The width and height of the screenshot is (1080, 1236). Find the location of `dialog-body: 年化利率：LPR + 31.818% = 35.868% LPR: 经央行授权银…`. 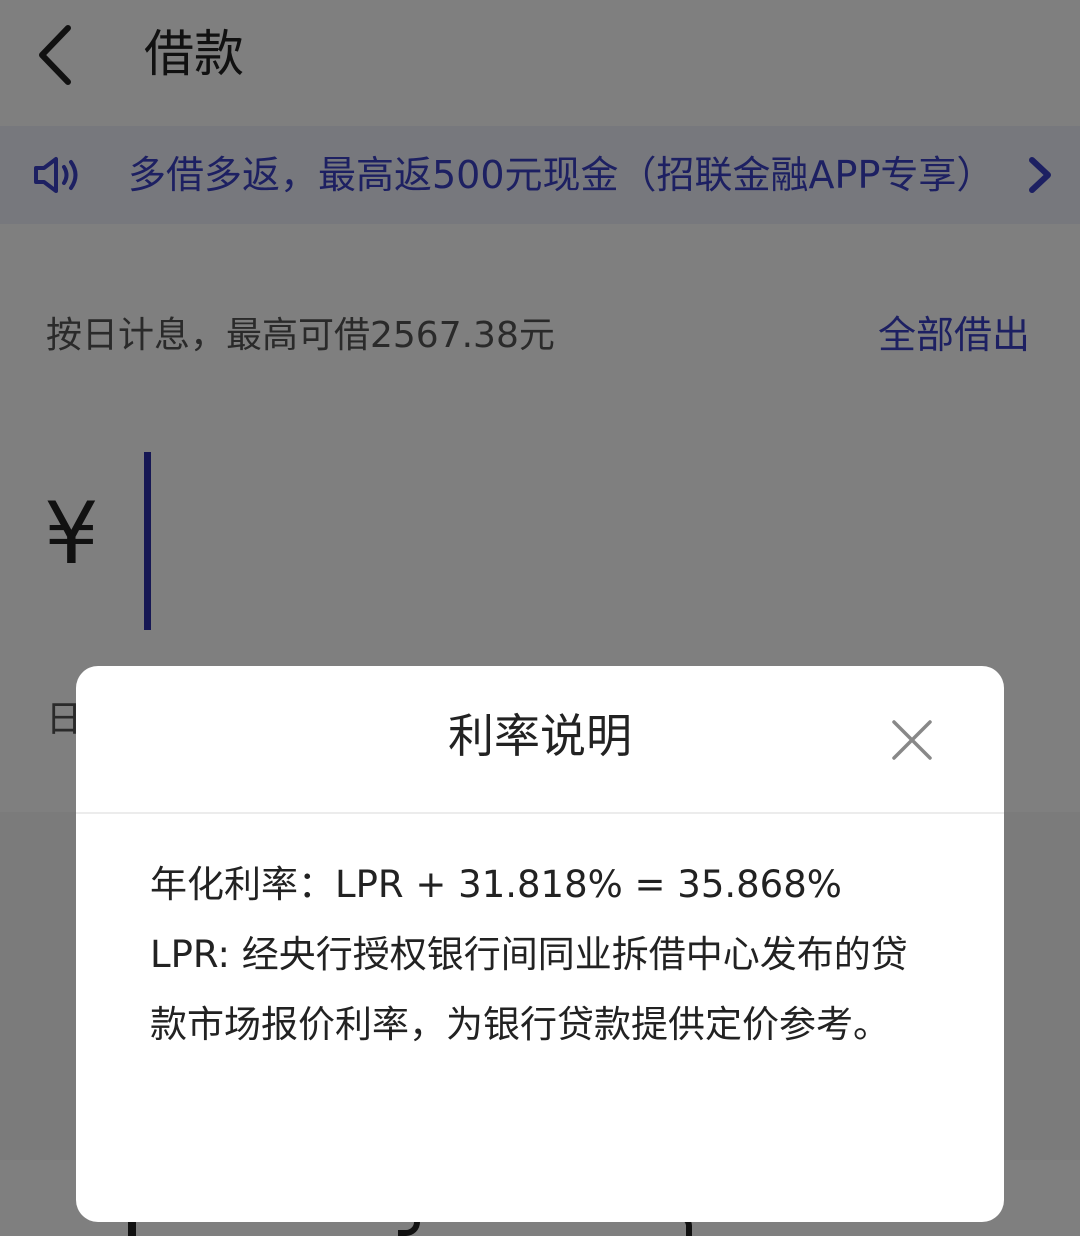

dialog-body: 年化利率：LPR + 31.818% = 35.868% LPR: 经央行授权银… is located at coordinates (535, 955).